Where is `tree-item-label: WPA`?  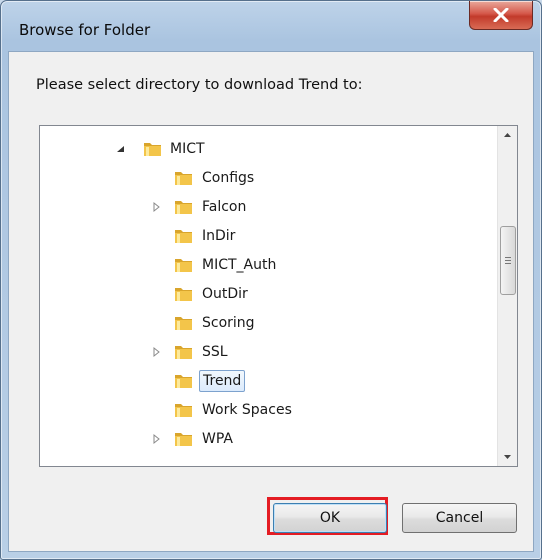 tree-item-label: WPA is located at coordinates (217, 439).